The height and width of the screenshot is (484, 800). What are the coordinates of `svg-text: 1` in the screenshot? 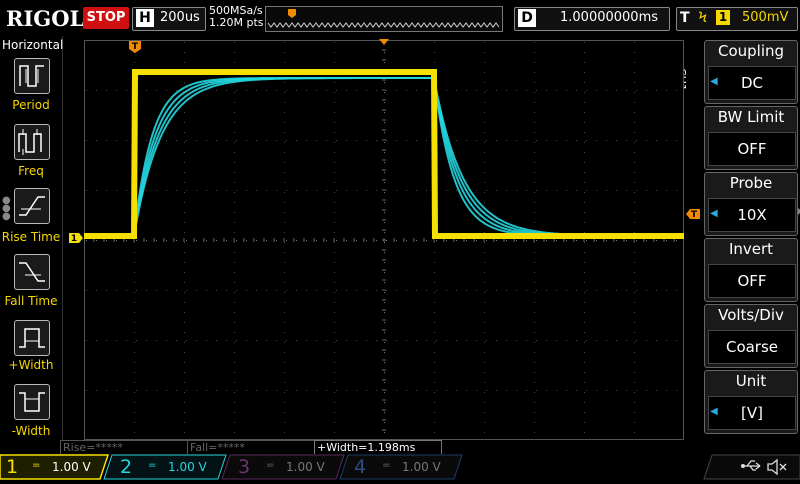 It's located at (74, 239).